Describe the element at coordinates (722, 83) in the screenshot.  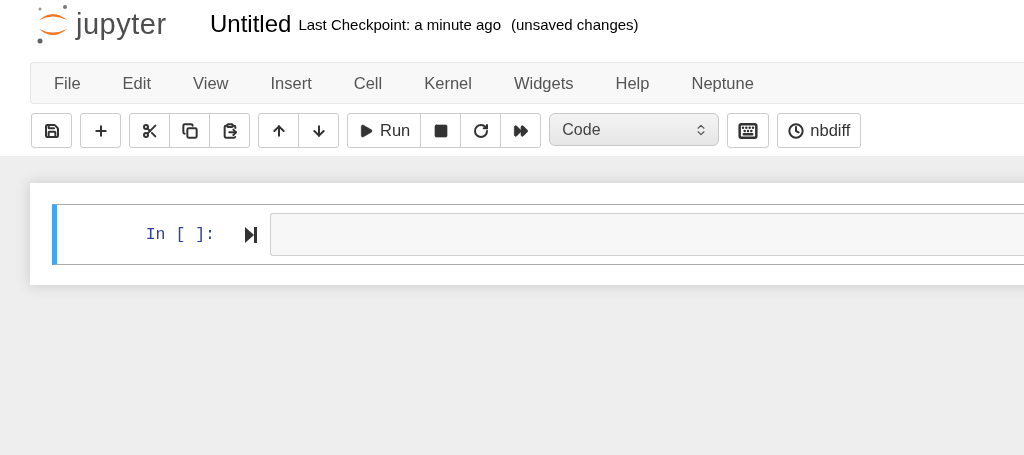
I see `menu-item: Neptune` at that location.